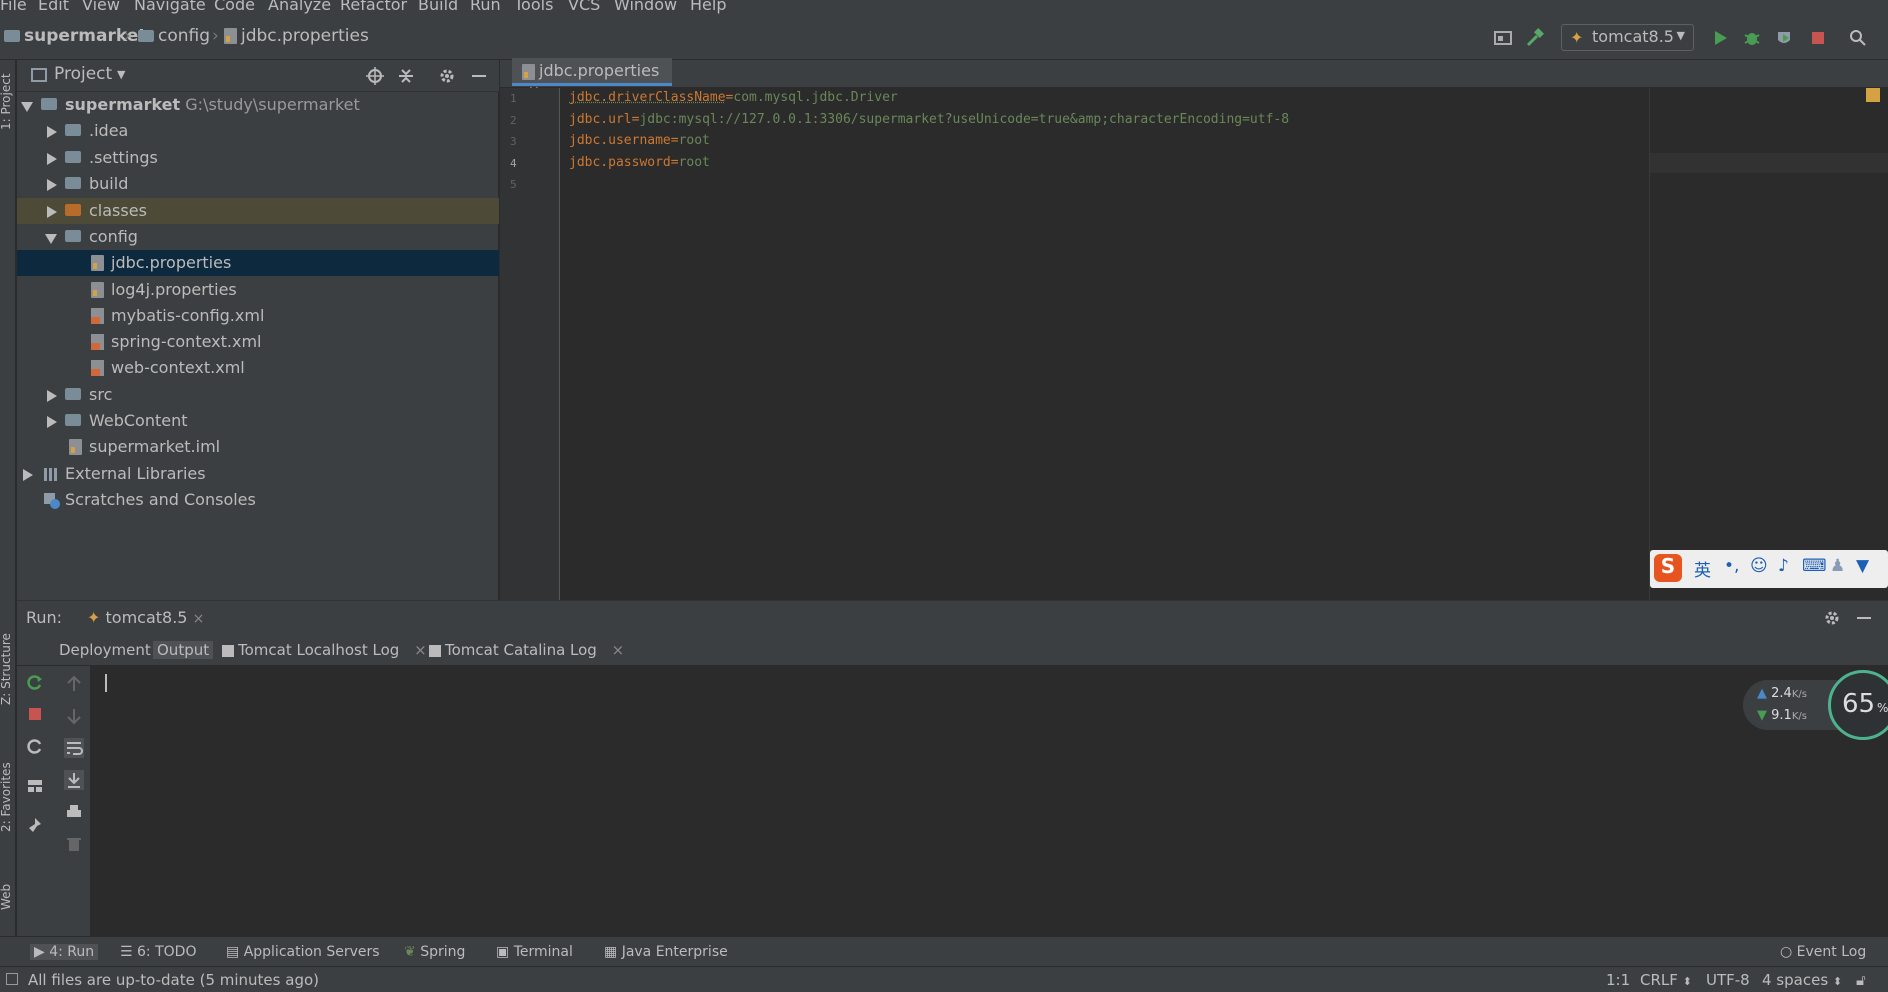 The height and width of the screenshot is (992, 1888). What do you see at coordinates (52, 501) in the screenshot?
I see `scratches-icon` at bounding box center [52, 501].